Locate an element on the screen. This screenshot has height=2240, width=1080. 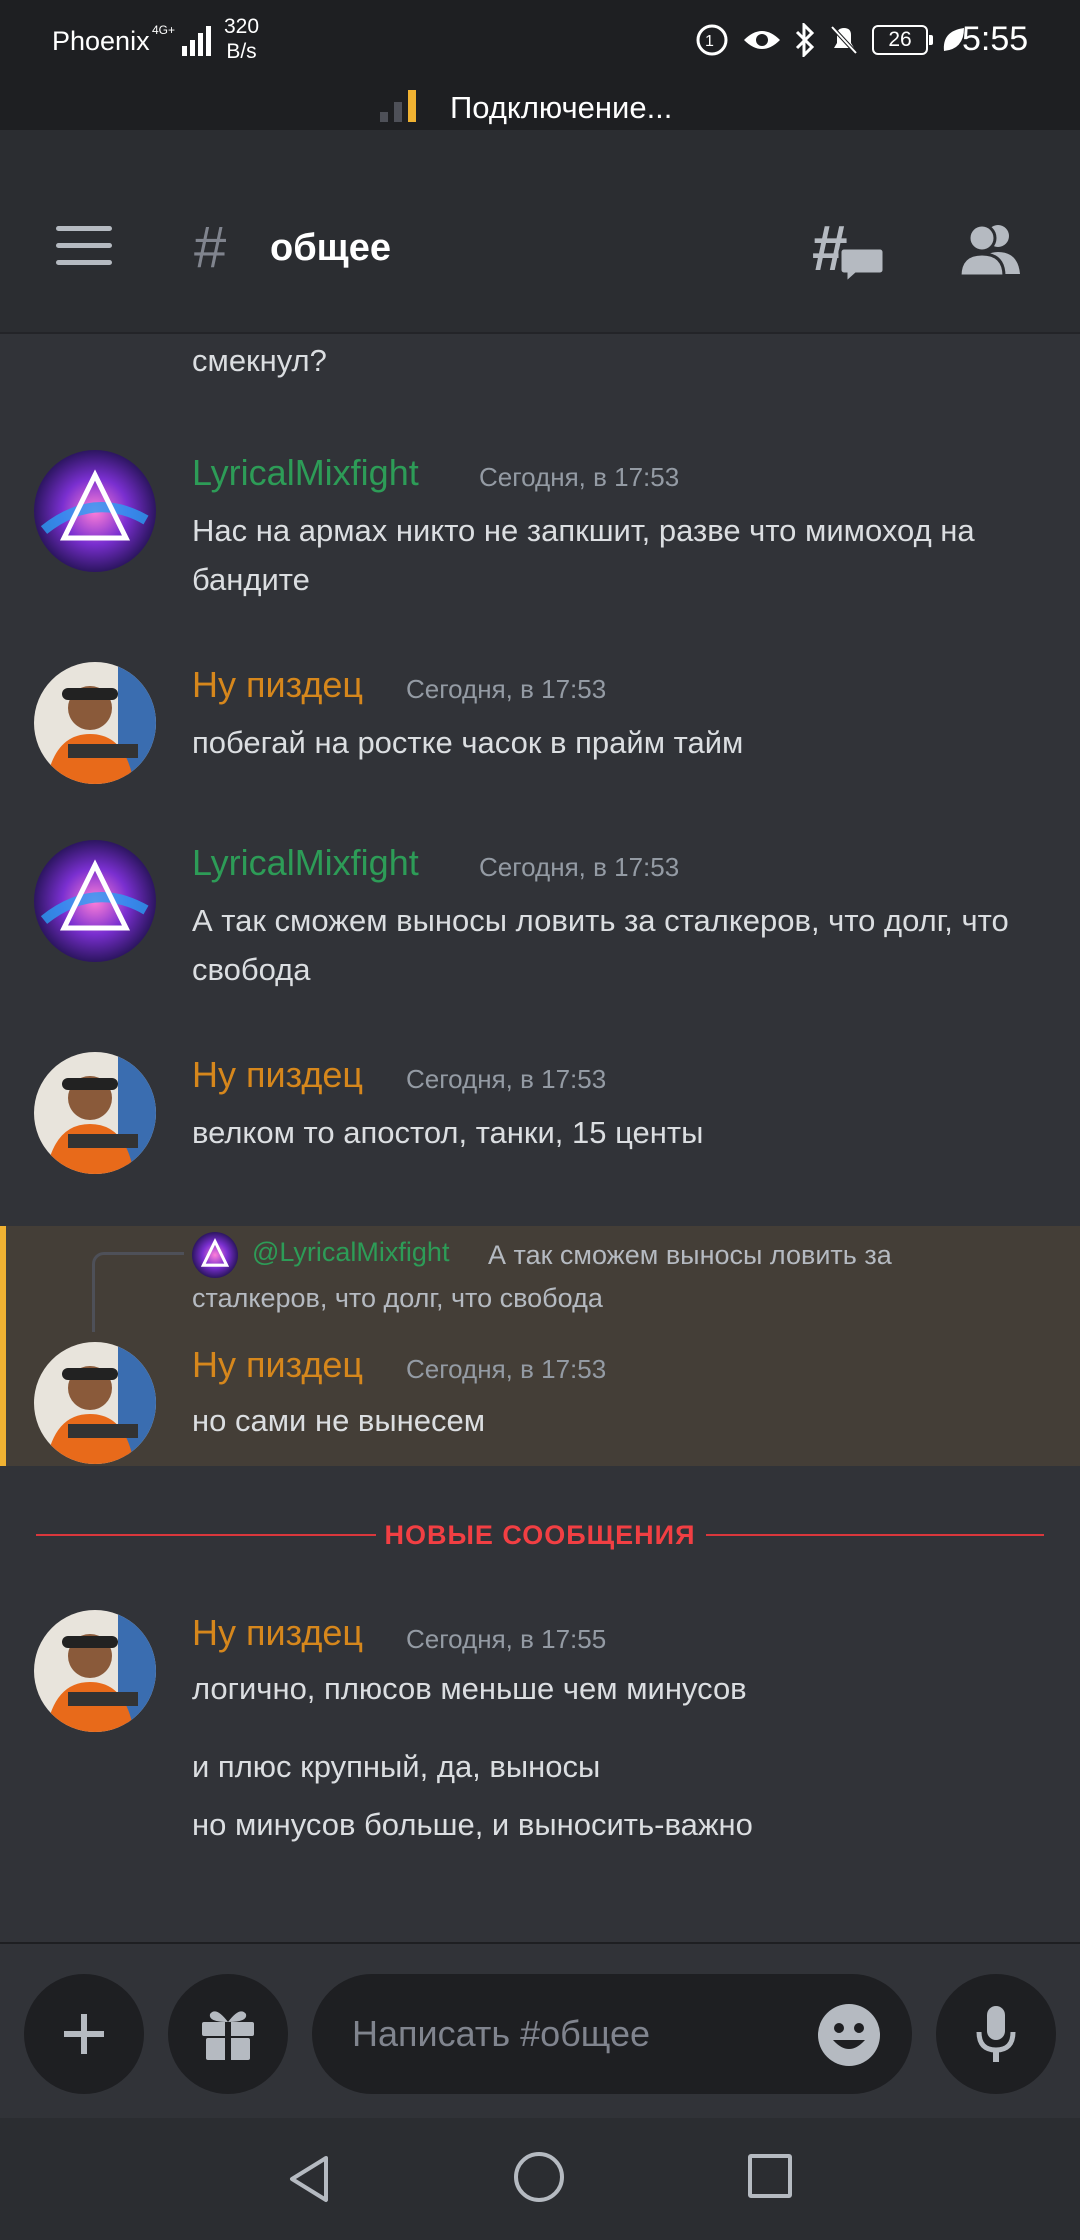
gift-button is located at coordinates (228, 2034).